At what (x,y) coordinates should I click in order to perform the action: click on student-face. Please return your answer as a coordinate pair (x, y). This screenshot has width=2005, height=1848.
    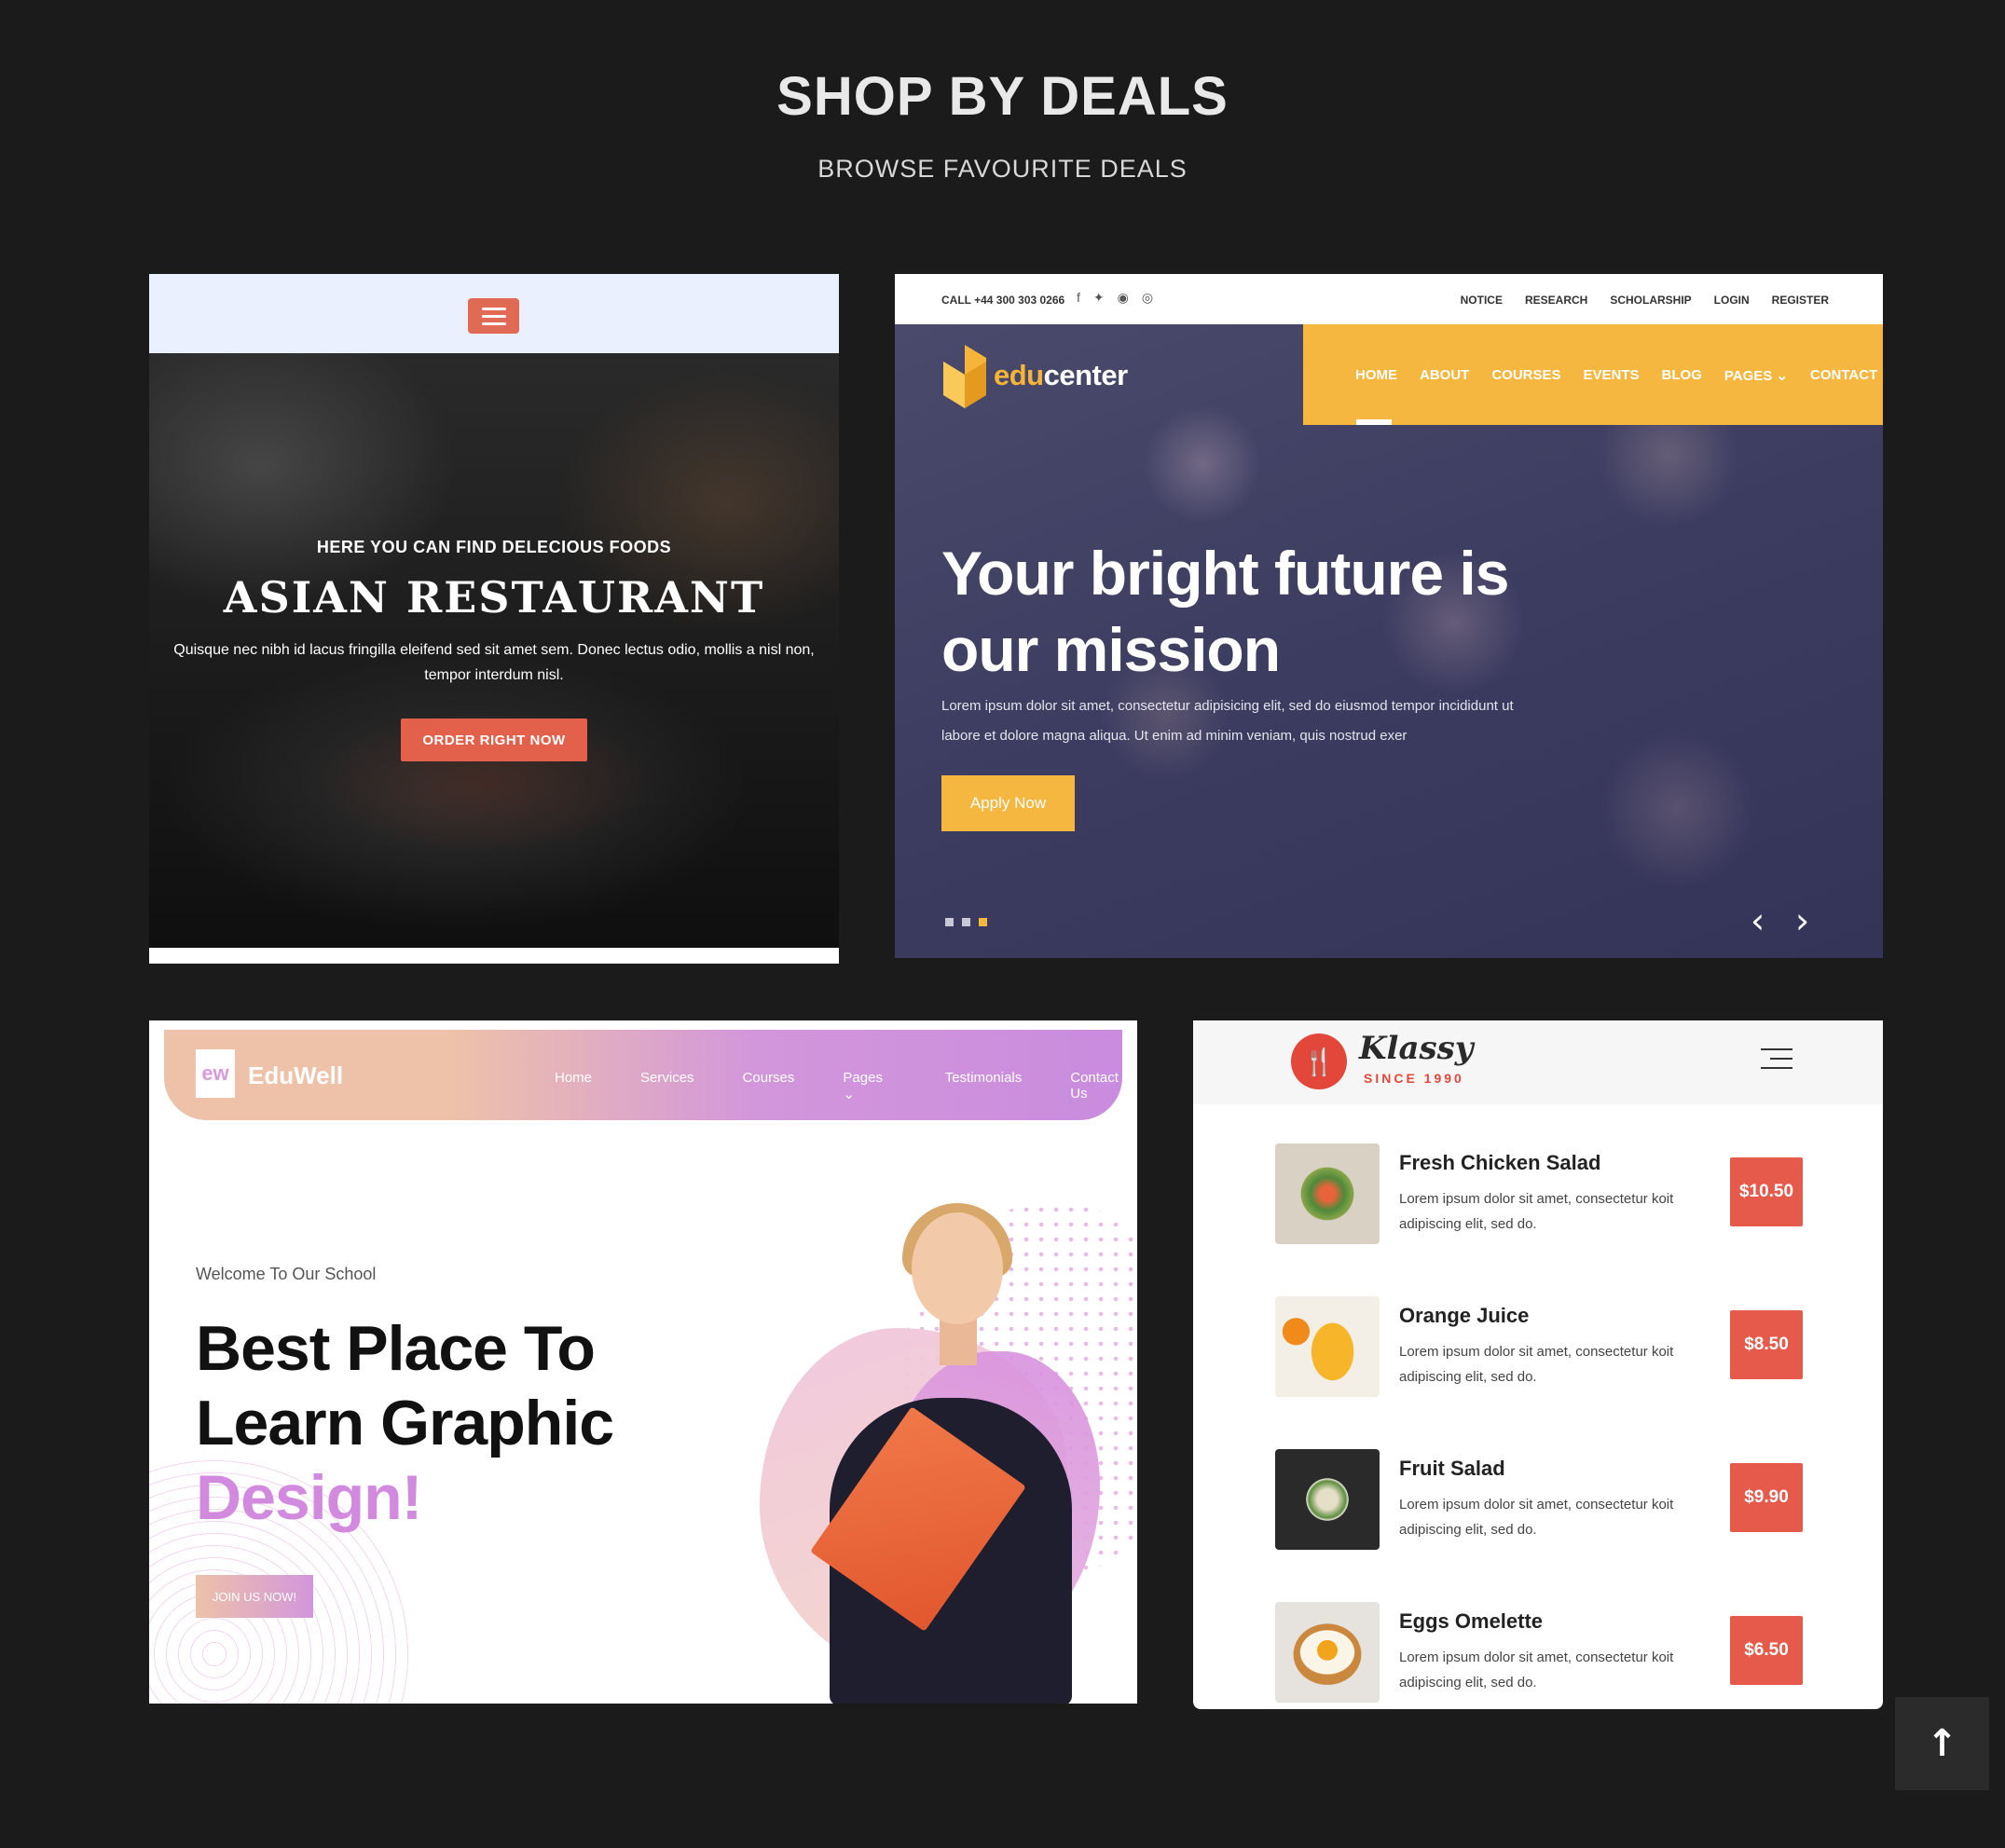
    Looking at the image, I should click on (957, 1268).